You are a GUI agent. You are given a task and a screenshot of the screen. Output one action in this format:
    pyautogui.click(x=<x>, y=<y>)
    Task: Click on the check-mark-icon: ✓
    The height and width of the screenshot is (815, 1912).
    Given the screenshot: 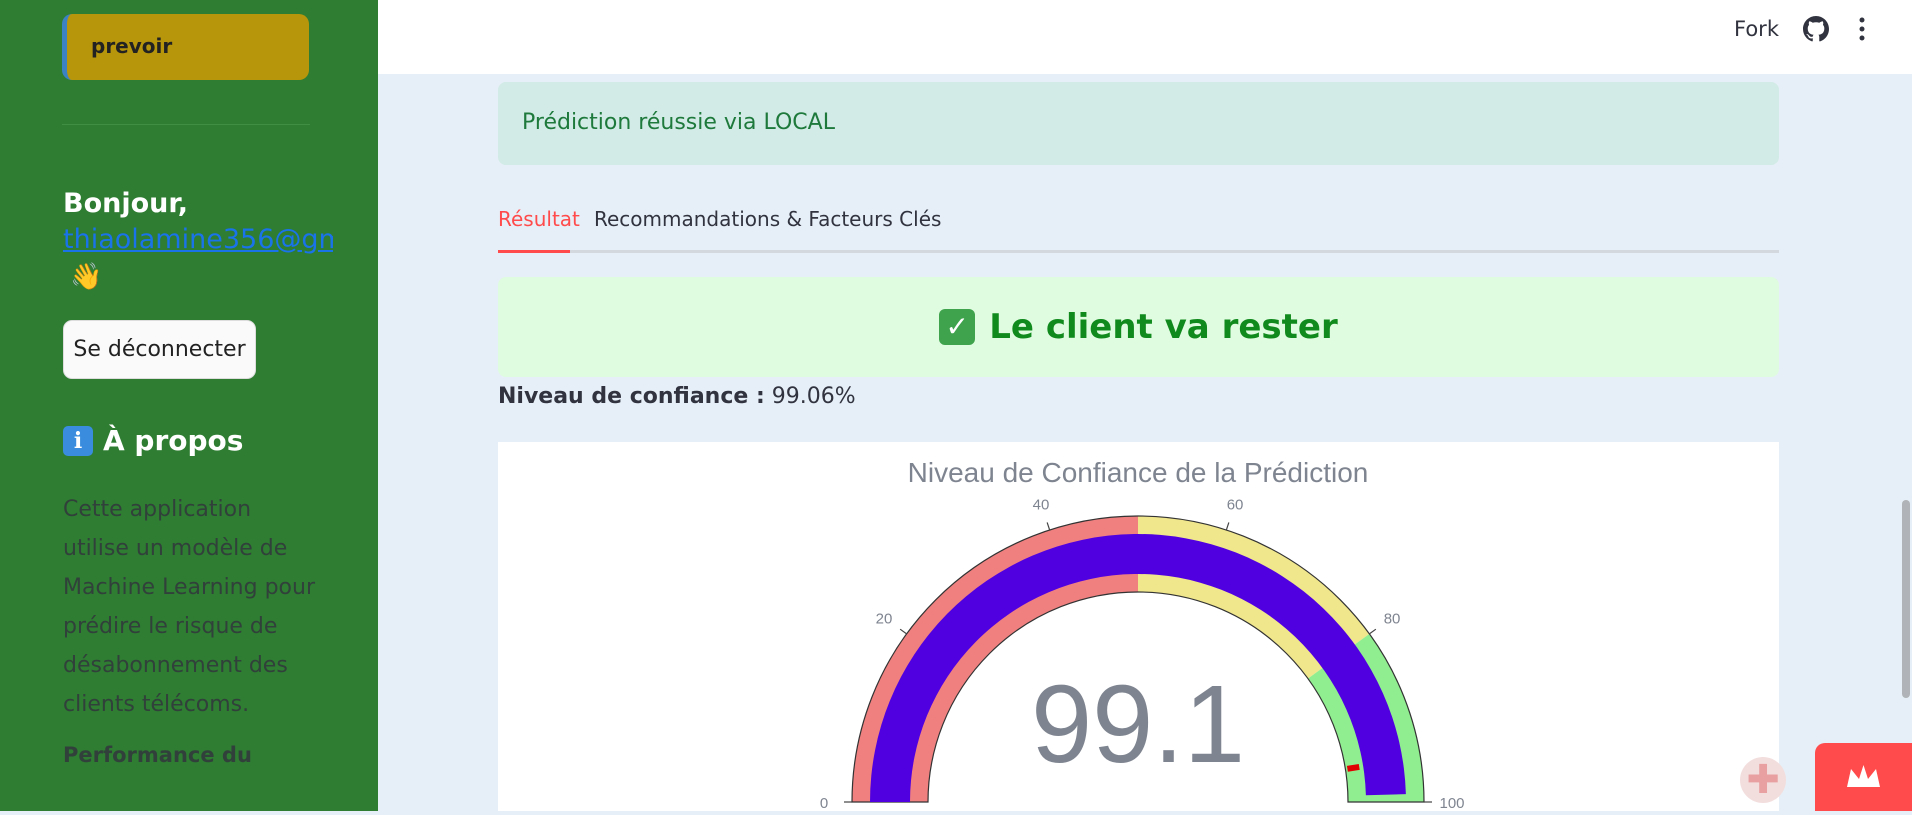 What is the action you would take?
    pyautogui.click(x=957, y=327)
    